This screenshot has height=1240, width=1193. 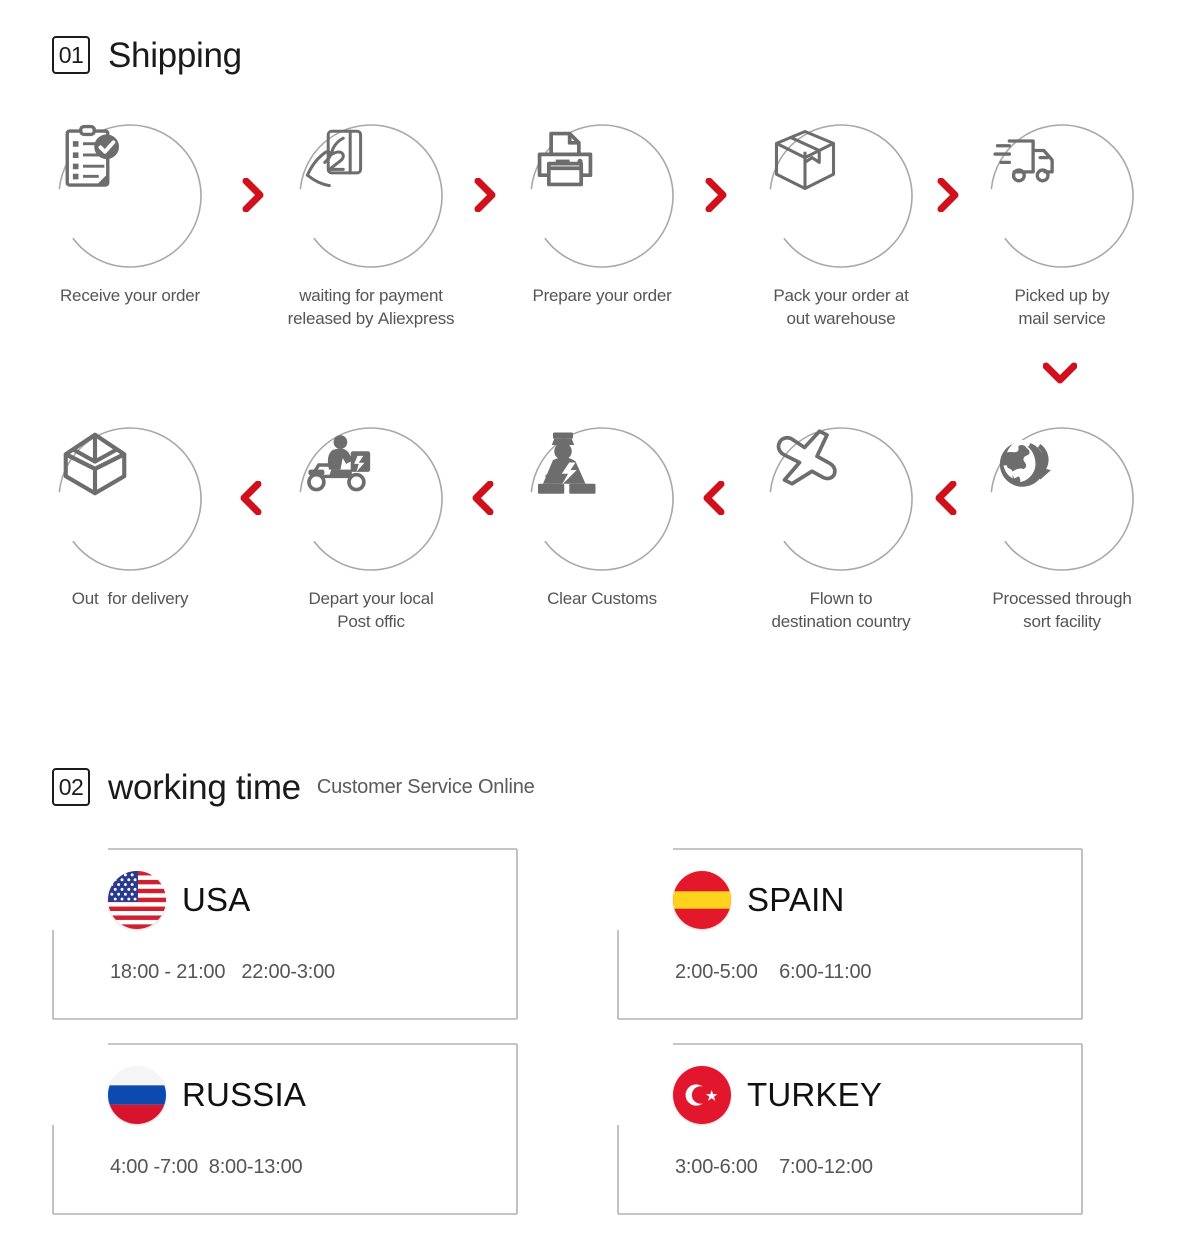 I want to click on shipping-step: Clear Customs, so click(x=602, y=517).